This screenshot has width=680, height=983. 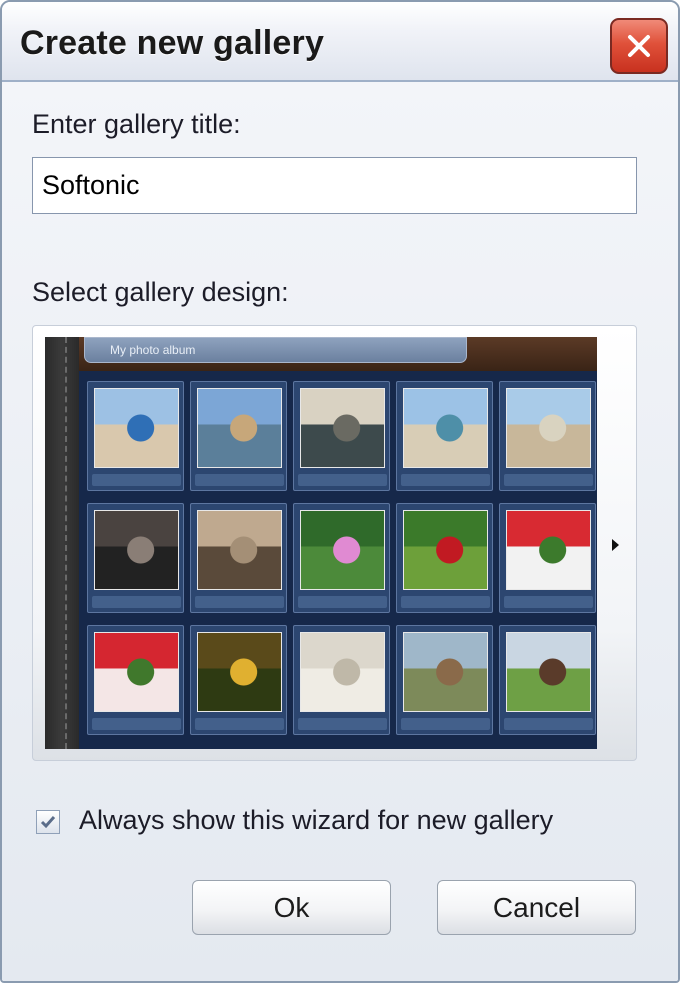 I want to click on album-spine, so click(x=62, y=543).